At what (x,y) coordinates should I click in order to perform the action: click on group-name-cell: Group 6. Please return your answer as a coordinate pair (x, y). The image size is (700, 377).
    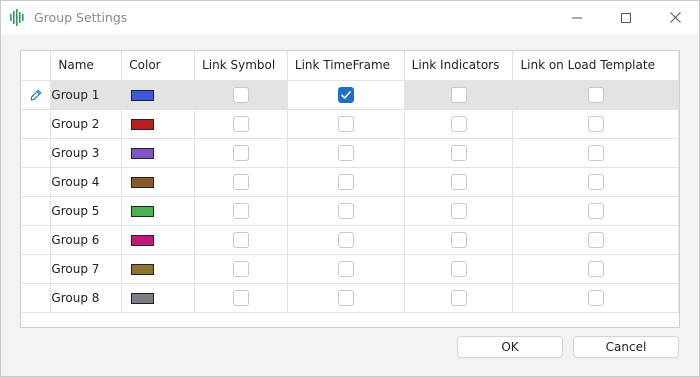
    Looking at the image, I should click on (86, 240).